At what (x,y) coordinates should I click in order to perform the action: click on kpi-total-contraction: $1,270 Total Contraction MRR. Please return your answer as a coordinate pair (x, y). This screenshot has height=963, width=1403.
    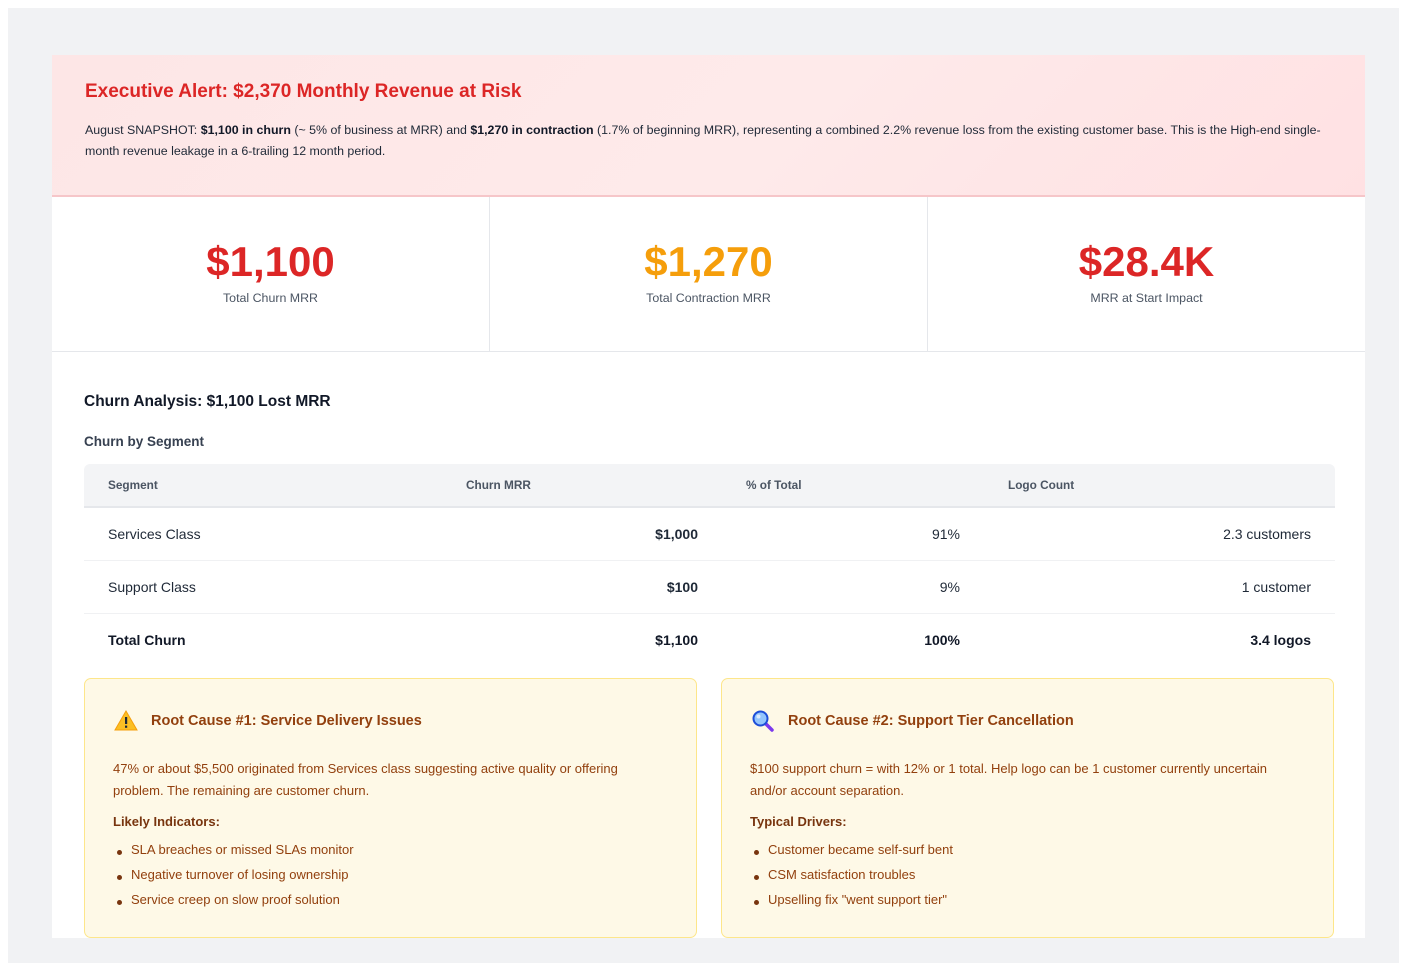
    Looking at the image, I should click on (709, 274).